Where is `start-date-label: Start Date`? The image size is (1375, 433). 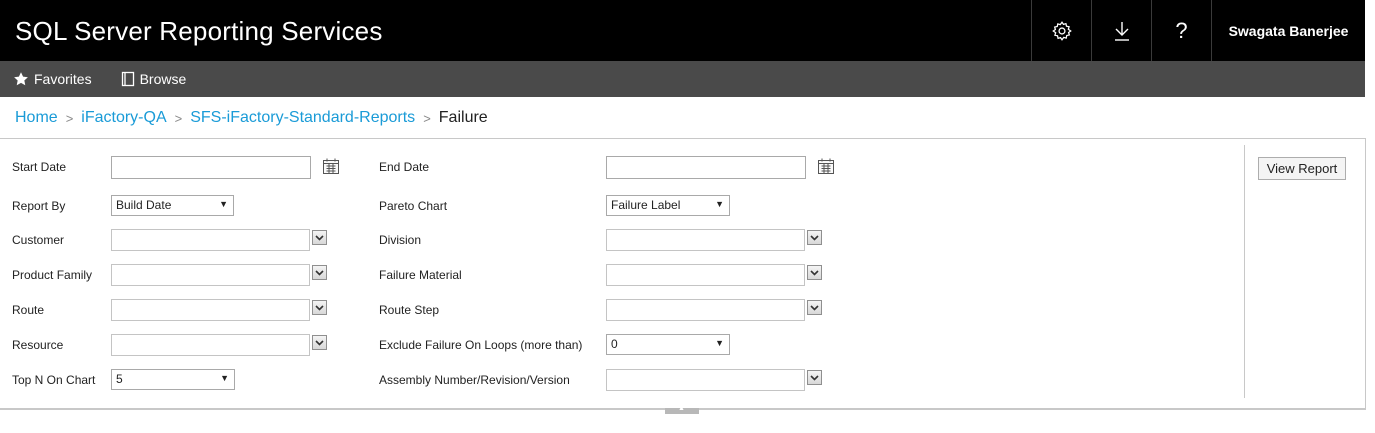 start-date-label: Start Date is located at coordinates (39, 167).